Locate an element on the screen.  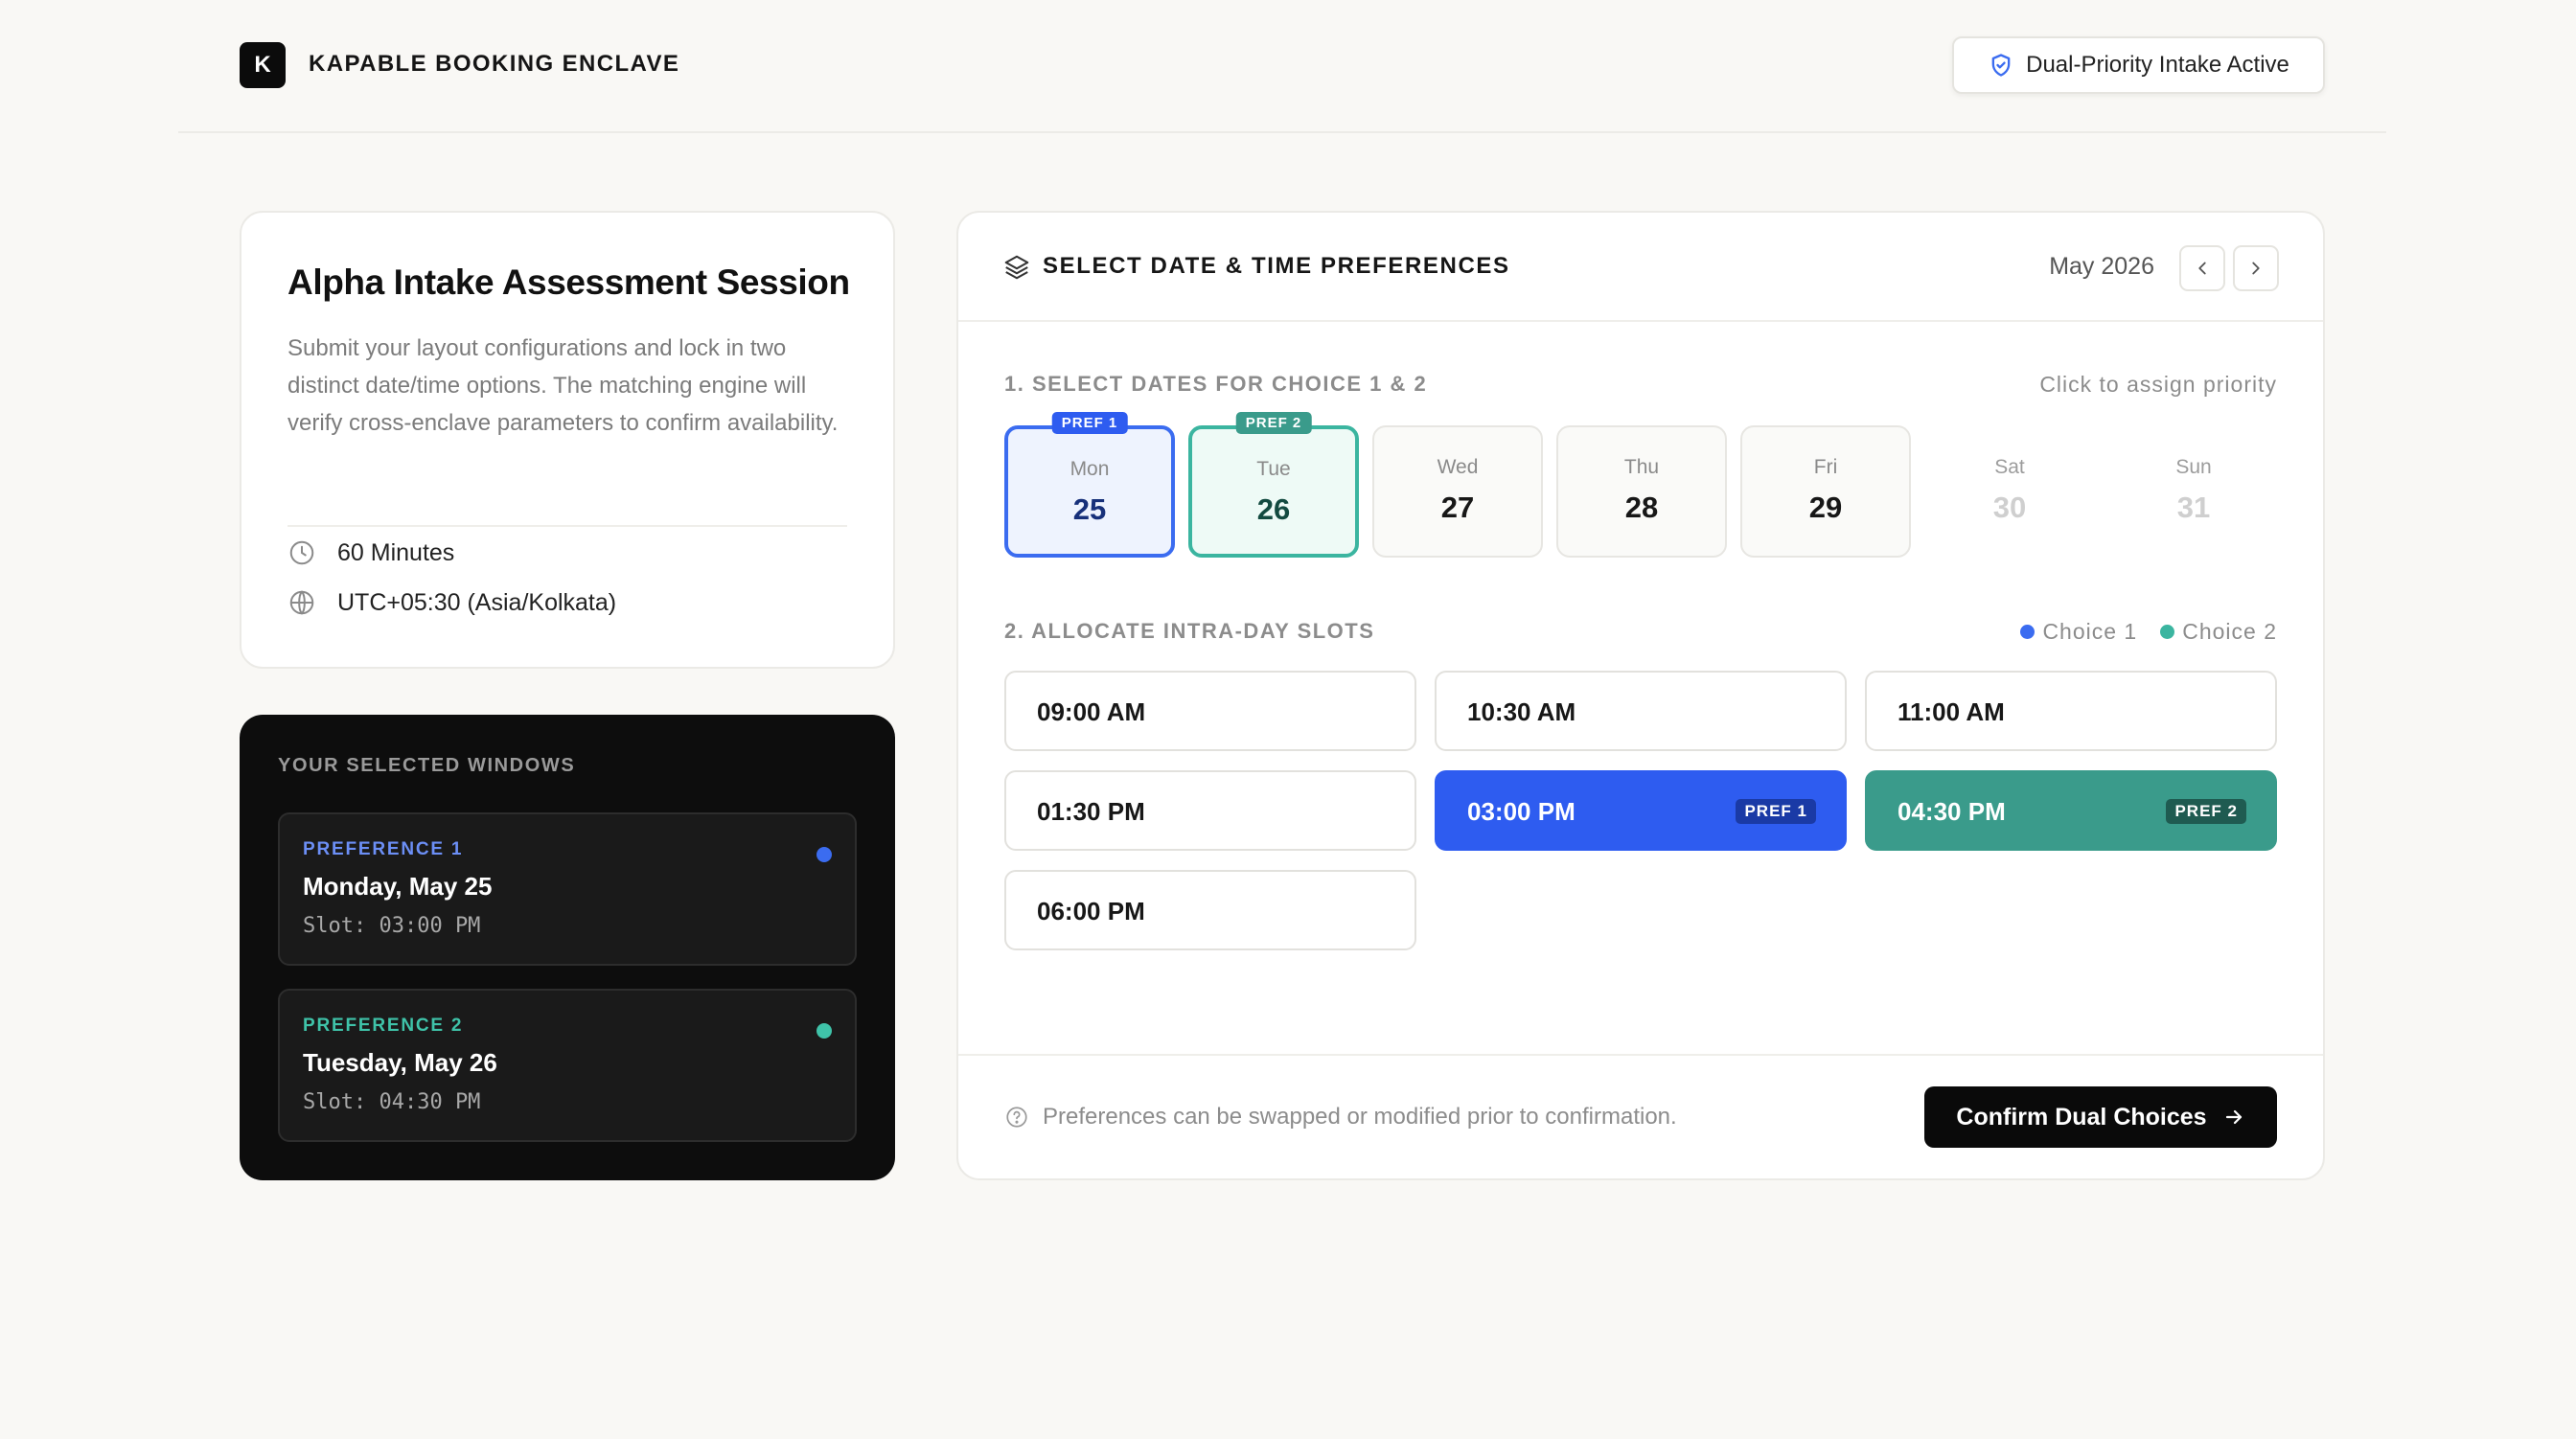
legend-choice-2: Choice 2 is located at coordinates (2218, 632).